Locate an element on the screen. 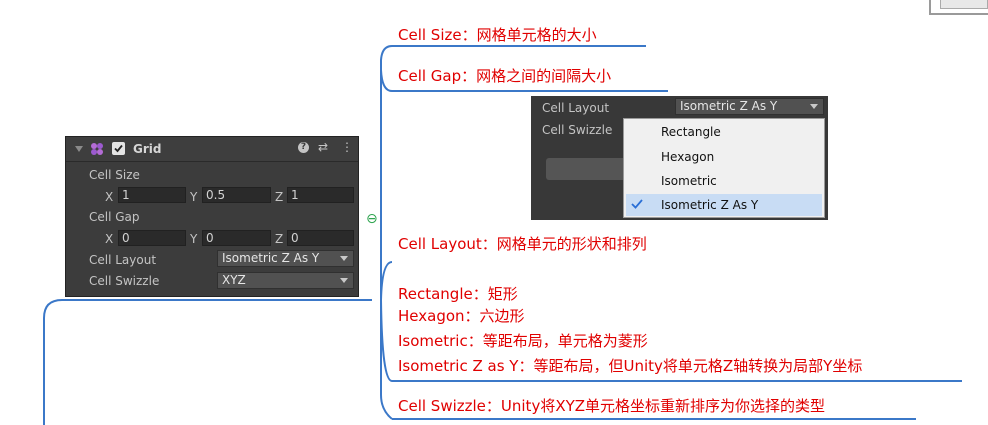 This screenshot has width=988, height=425. cell-layout-value: Isometric Z As Y is located at coordinates (271, 258).